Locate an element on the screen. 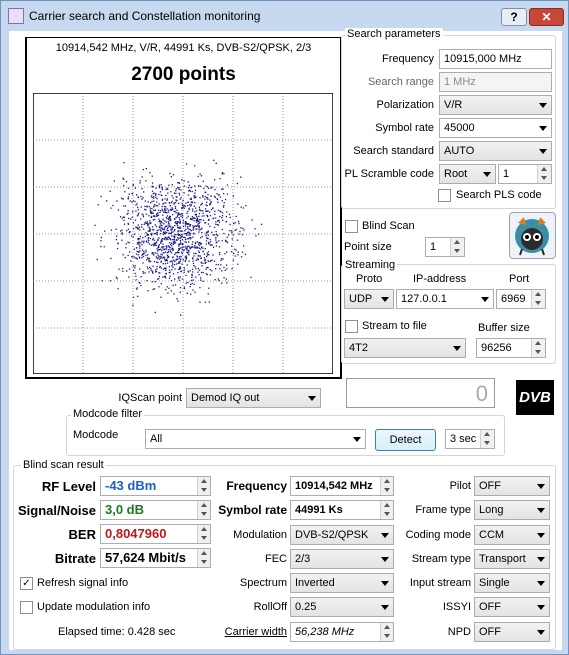  coding-mode-select: CCM is located at coordinates (512, 535).